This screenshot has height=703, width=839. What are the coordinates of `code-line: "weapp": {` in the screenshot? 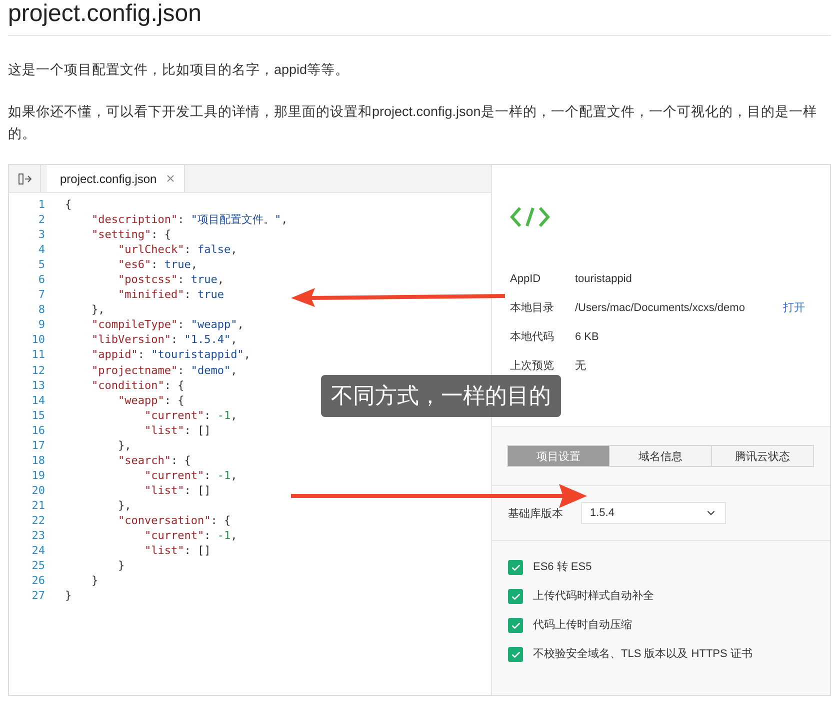 It's located at (150, 400).